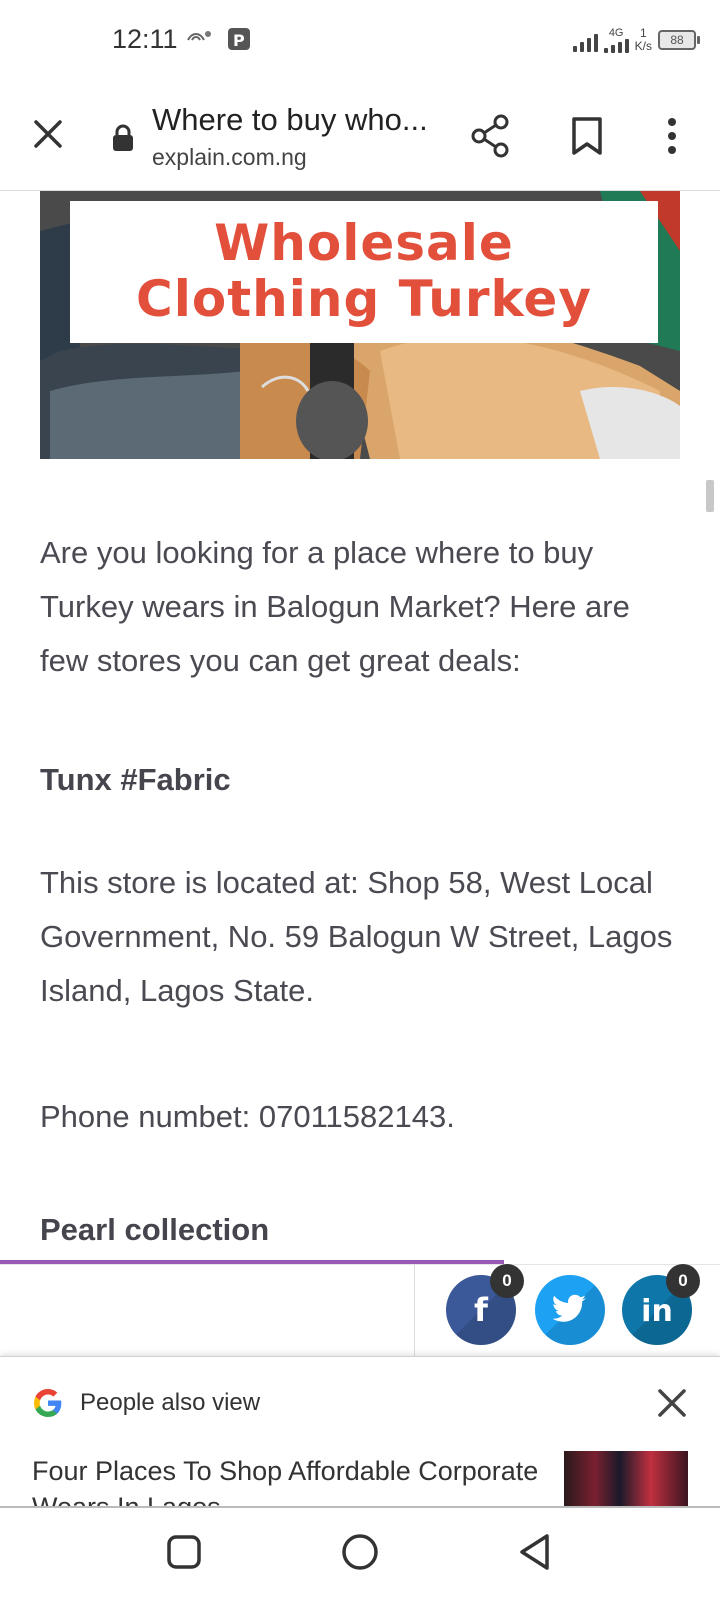  I want to click on carrier-notification-icon, so click(201, 40).